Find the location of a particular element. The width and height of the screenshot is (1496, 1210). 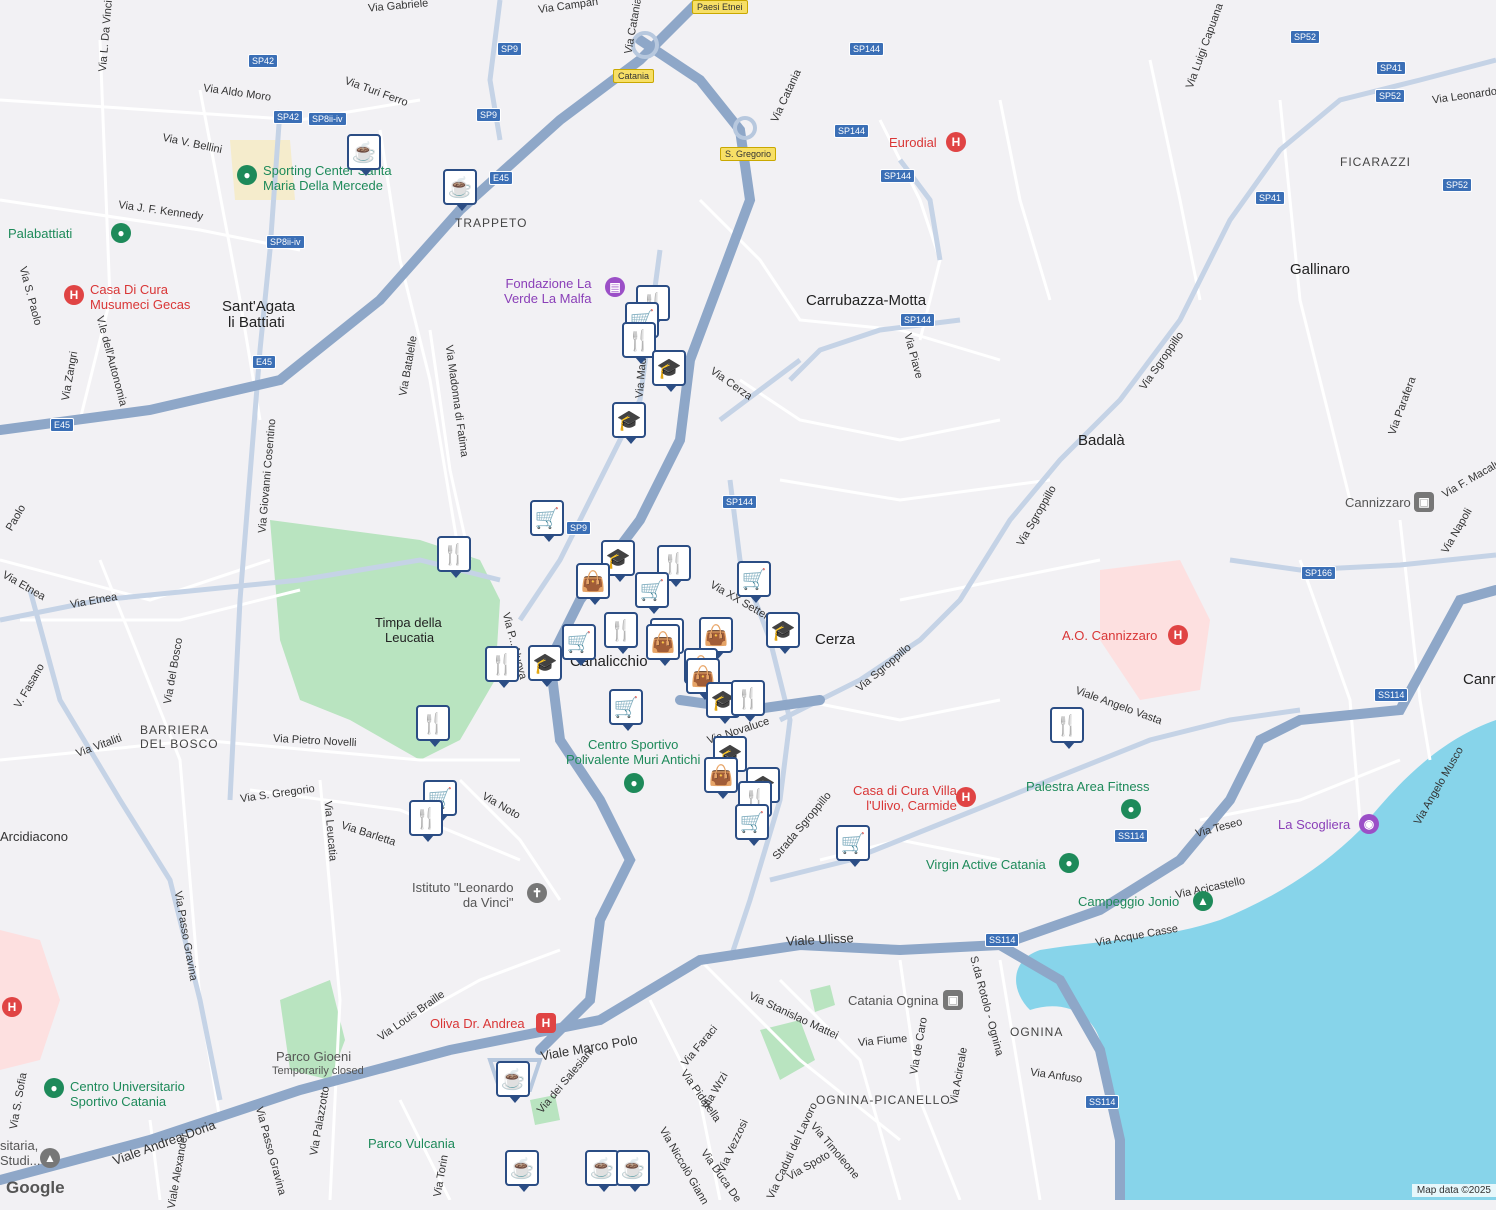

poi-cannizzaro-station: Cannizzaro is located at coordinates (1378, 502).